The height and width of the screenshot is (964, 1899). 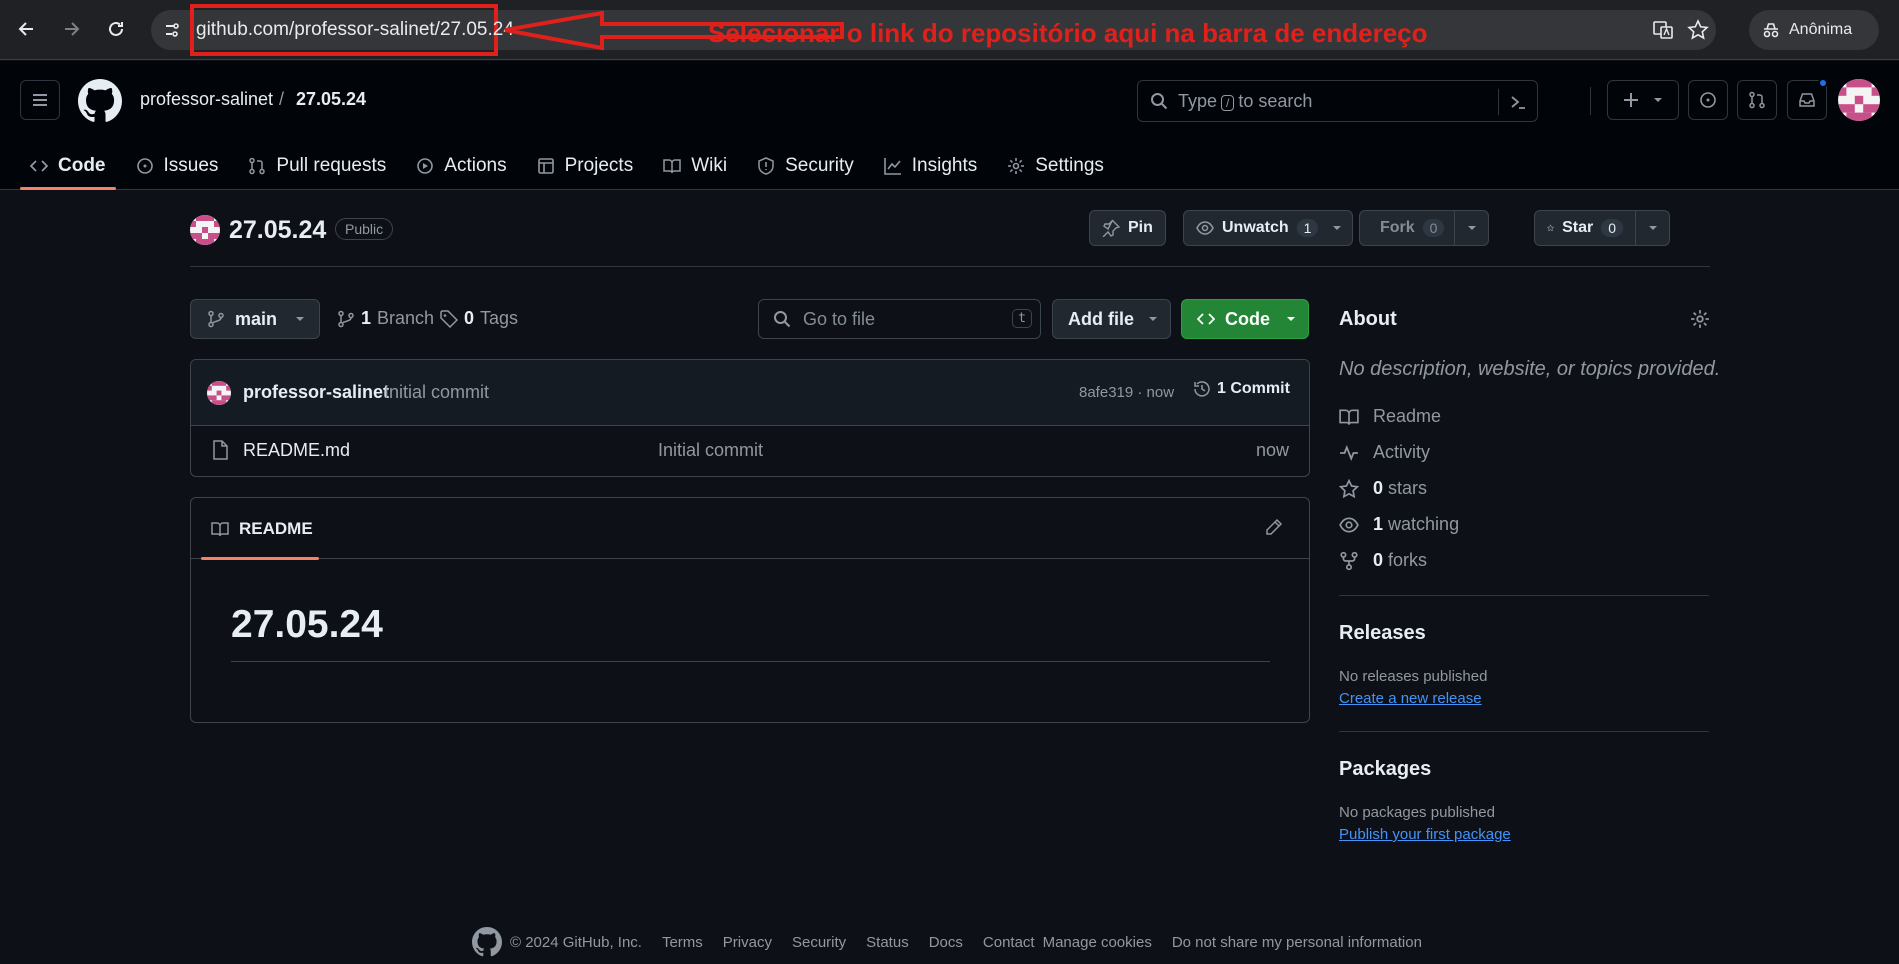 I want to click on issues-button, so click(x=1708, y=100).